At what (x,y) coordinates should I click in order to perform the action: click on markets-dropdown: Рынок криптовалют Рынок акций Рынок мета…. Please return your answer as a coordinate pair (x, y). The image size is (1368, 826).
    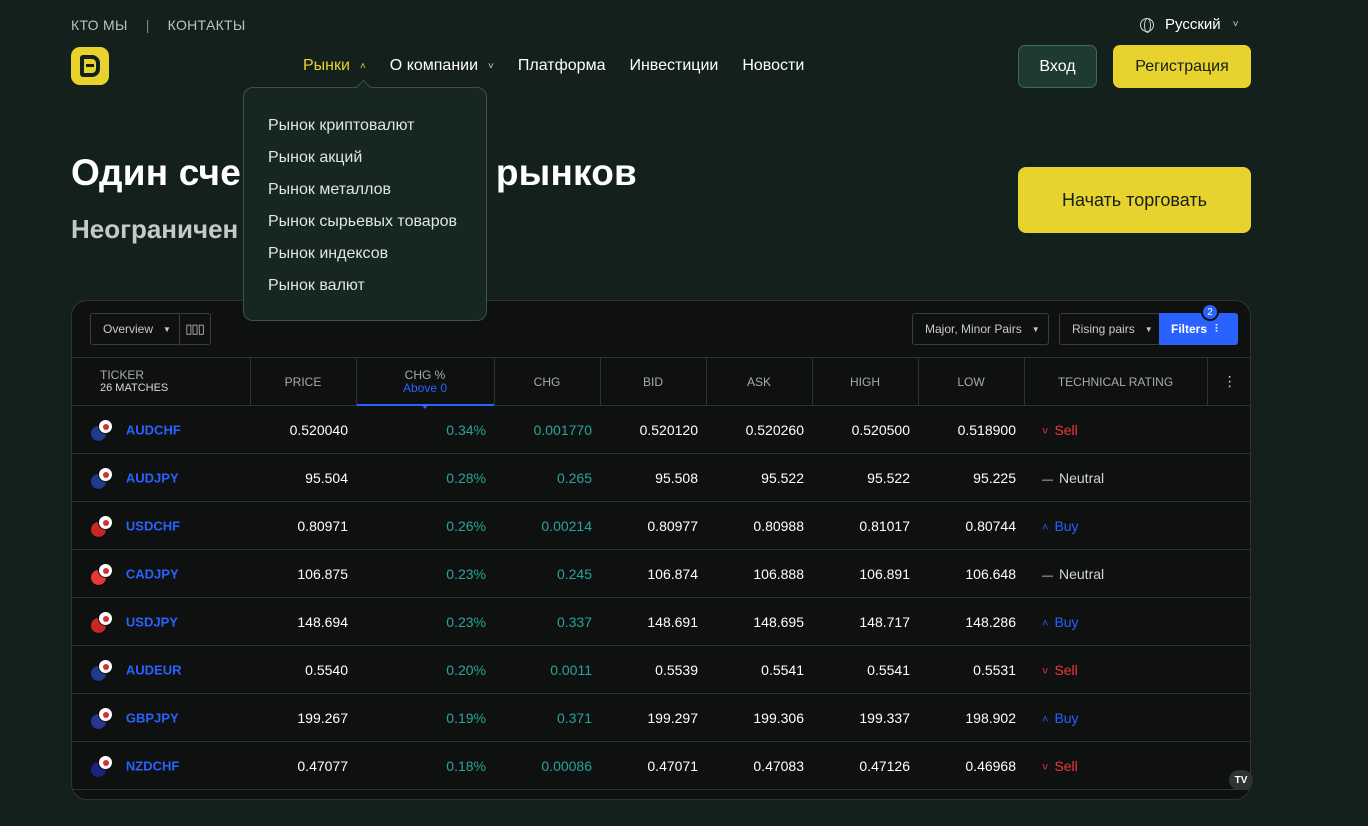
    Looking at the image, I should click on (365, 204).